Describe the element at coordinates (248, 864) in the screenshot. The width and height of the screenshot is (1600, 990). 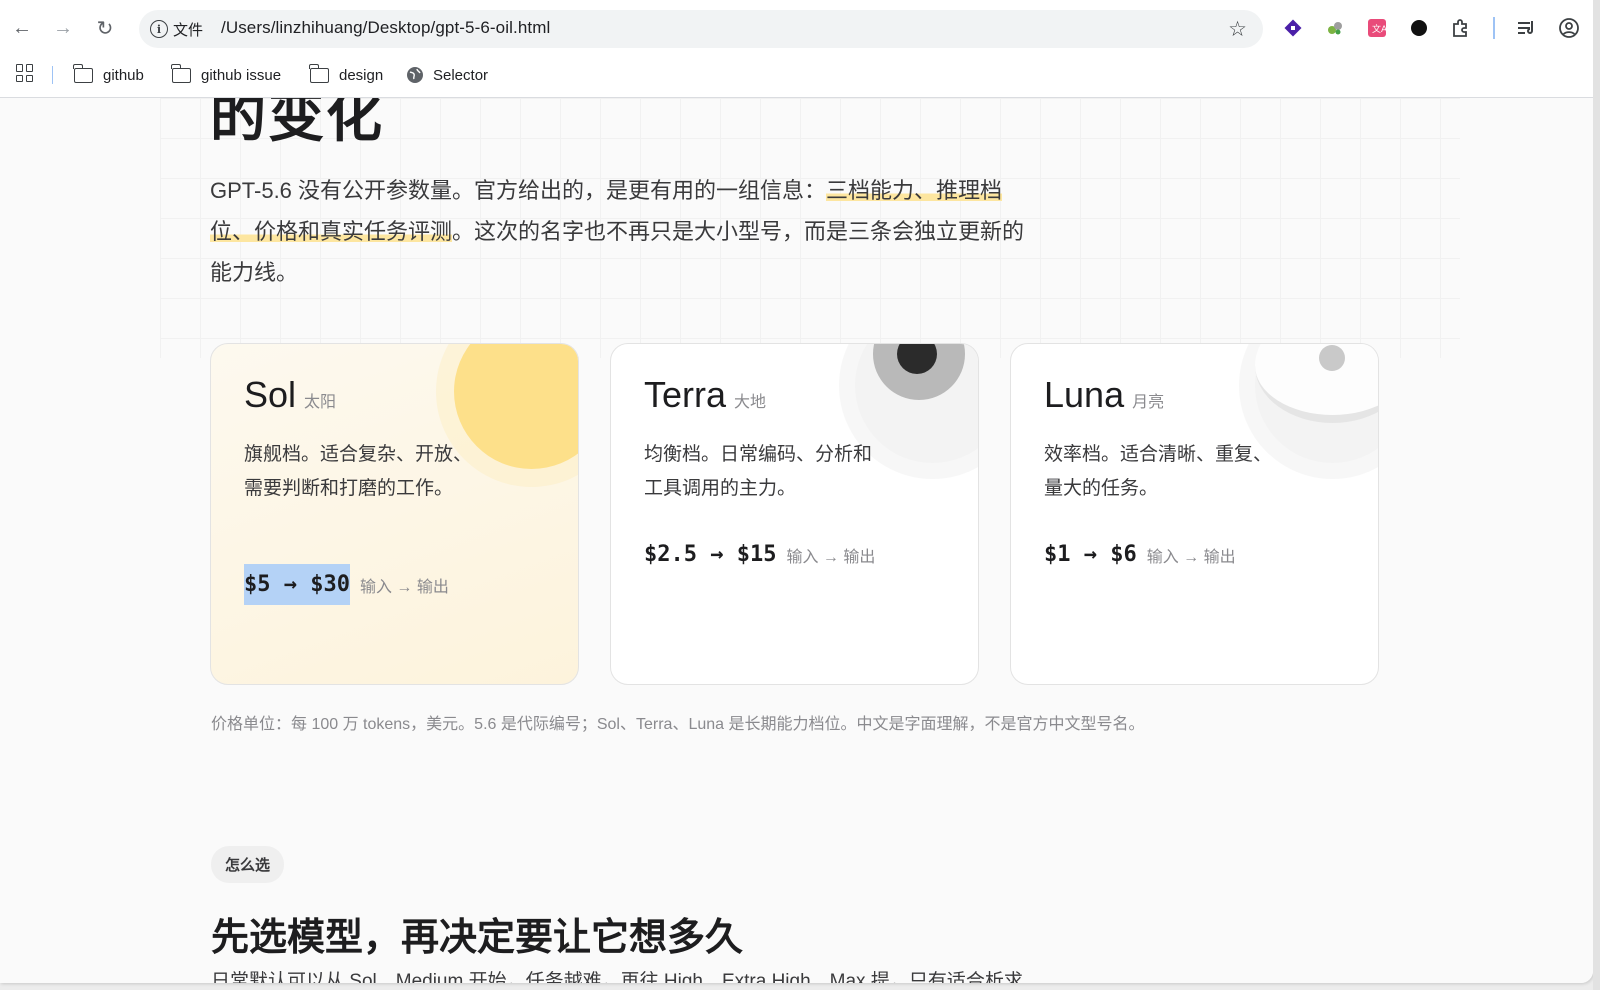
I see `section-tag: 怎么选` at that location.